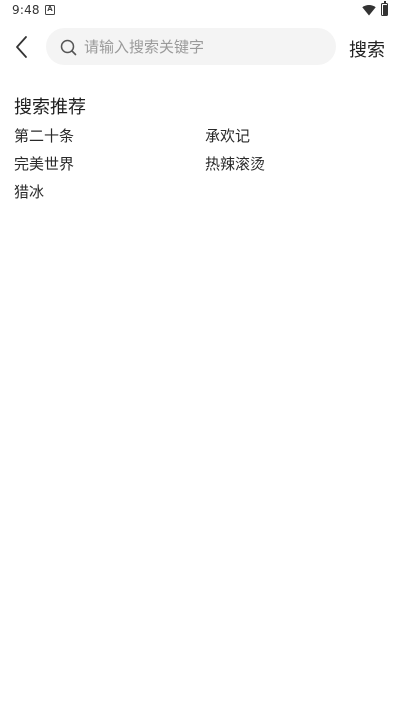 Image resolution: width=400 pixels, height=711 pixels. What do you see at coordinates (384, 8) in the screenshot?
I see `battery-icon` at bounding box center [384, 8].